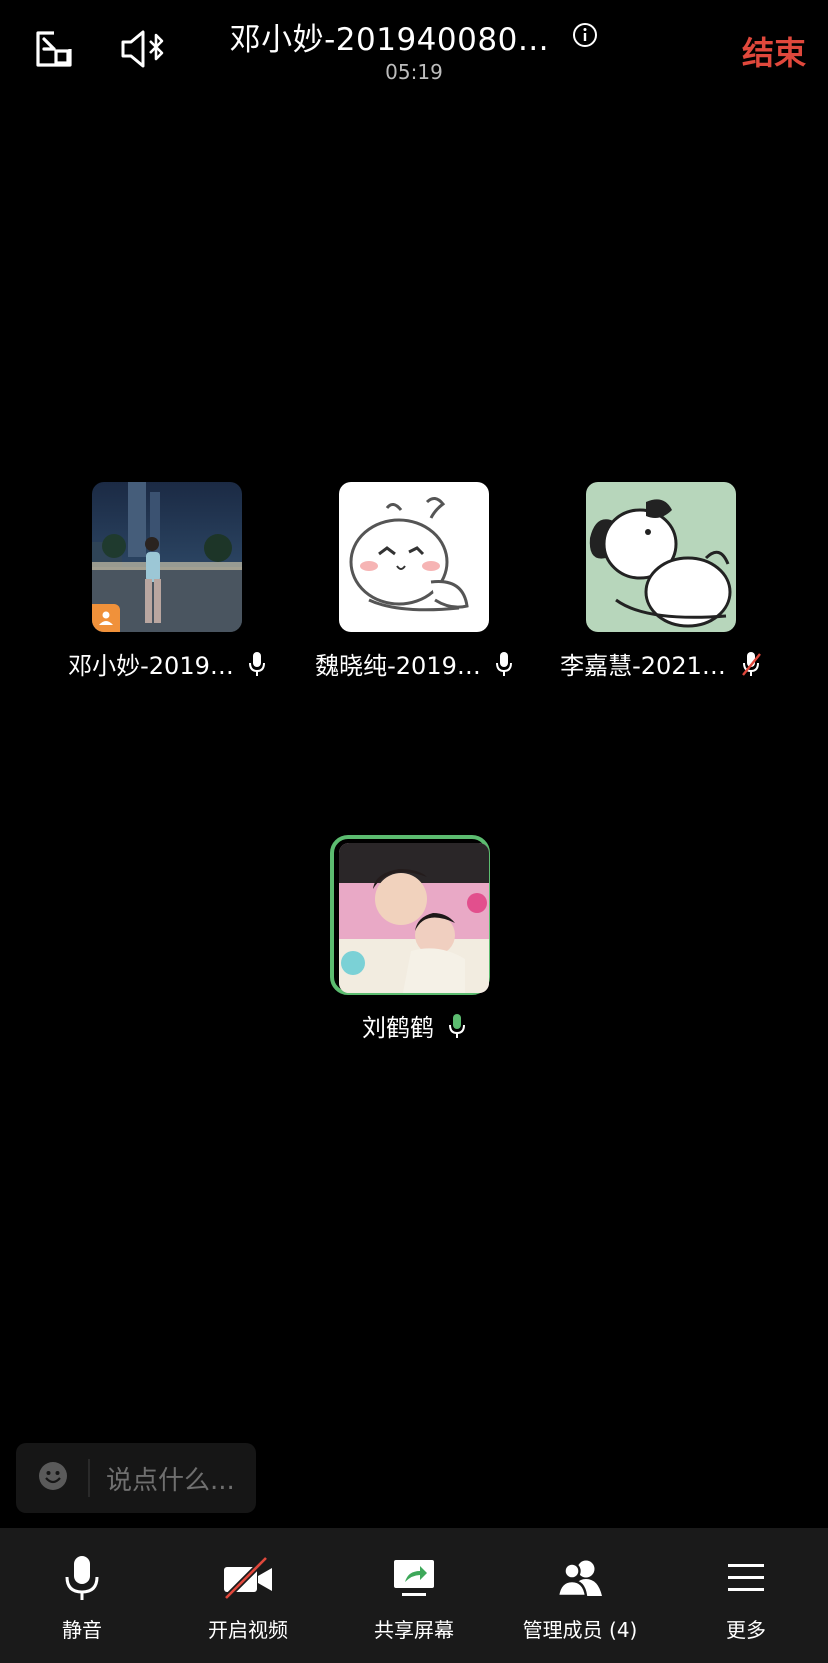  I want to click on host-badge-icon, so click(106, 618).